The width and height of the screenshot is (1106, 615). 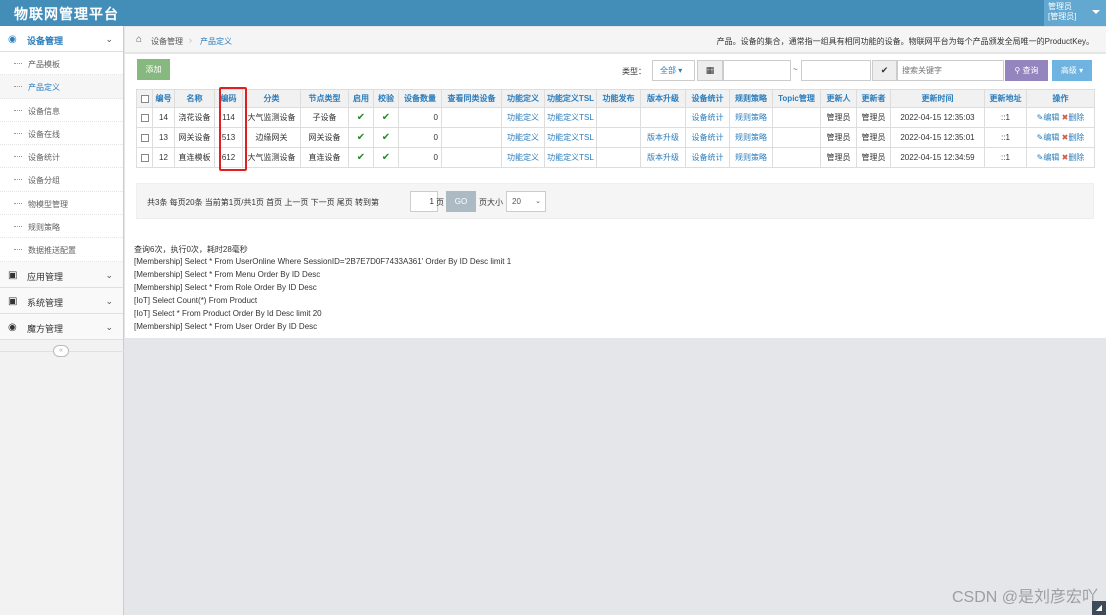 What do you see at coordinates (61, 87) in the screenshot?
I see `sidebar-item-product-definition: 产品定义` at bounding box center [61, 87].